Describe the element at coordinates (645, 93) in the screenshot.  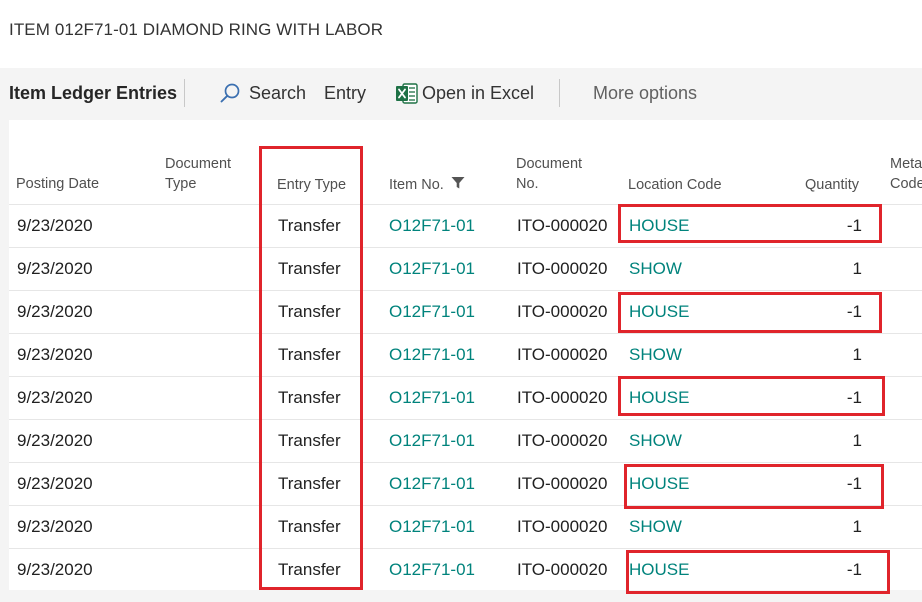
I see `more-options-button: More options` at that location.